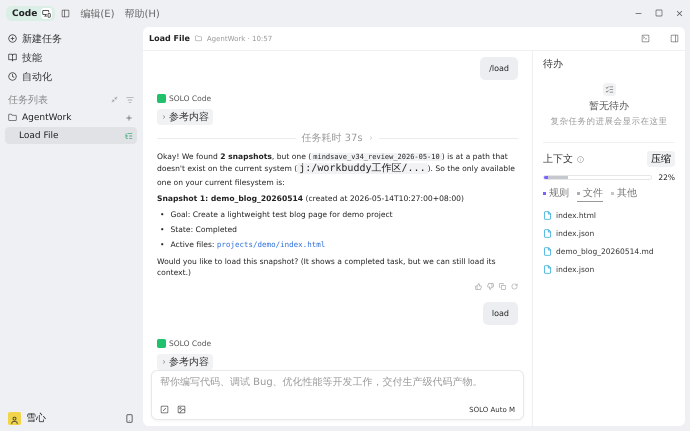 Image resolution: width=690 pixels, height=431 pixels. Describe the element at coordinates (129, 118) in the screenshot. I see `add-icon` at that location.